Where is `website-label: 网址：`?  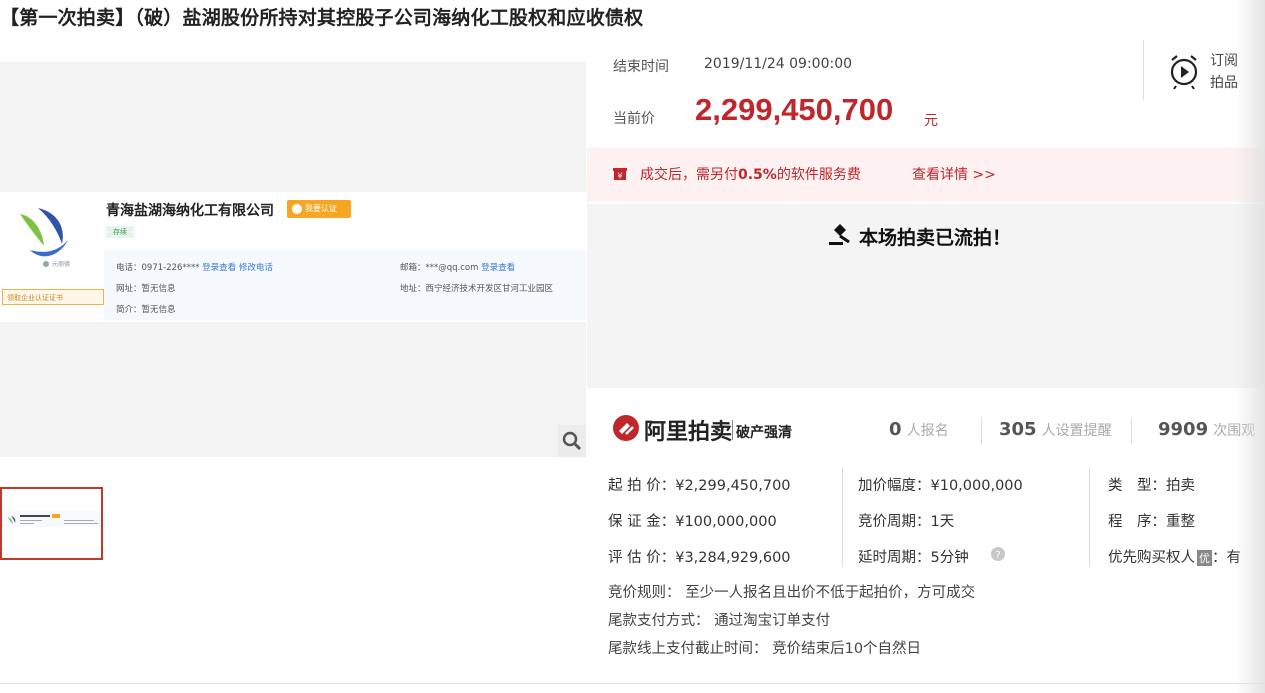 website-label: 网址： is located at coordinates (129, 289).